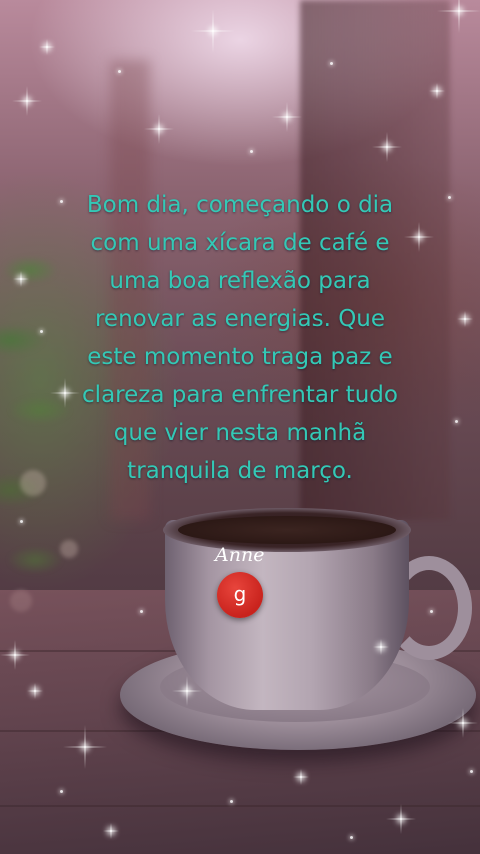 The width and height of the screenshot is (480, 854). Describe the element at coordinates (240, 555) in the screenshot. I see `signature-text: Anne` at that location.